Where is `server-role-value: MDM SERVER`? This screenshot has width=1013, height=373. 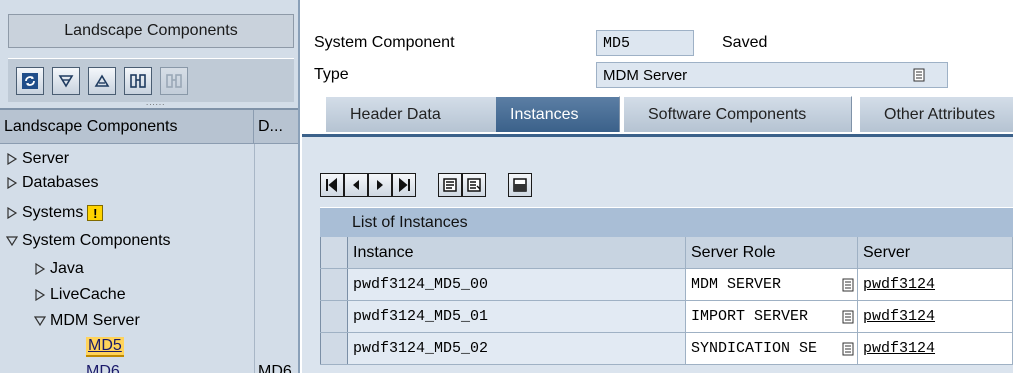 server-role-value: MDM SERVER is located at coordinates (736, 284).